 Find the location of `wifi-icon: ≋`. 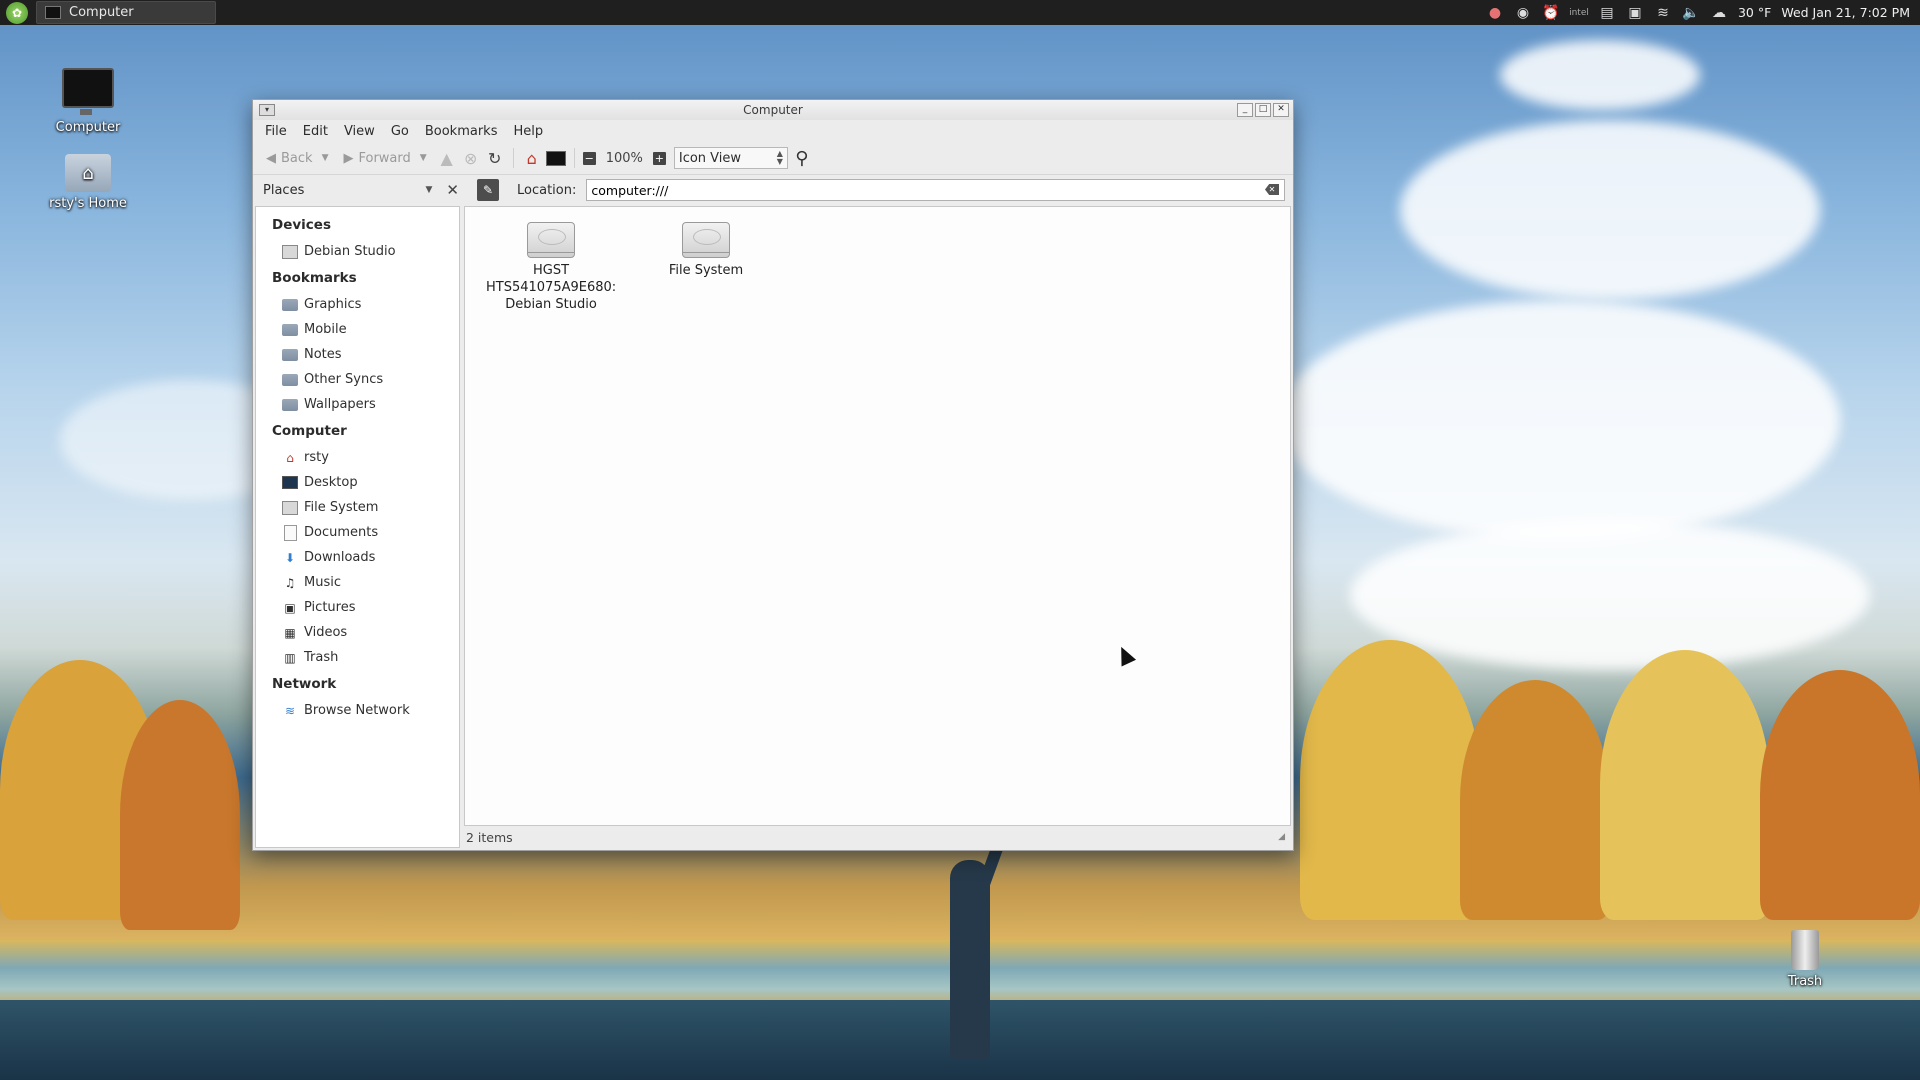

wifi-icon: ≋ is located at coordinates (1663, 13).